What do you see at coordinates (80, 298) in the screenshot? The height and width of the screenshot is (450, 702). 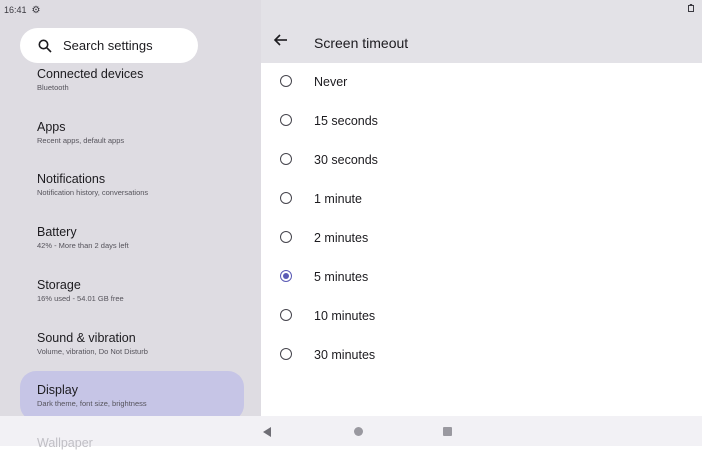 I see `sidebar-item-subtitle: 16% used - 54.01 GB free` at bounding box center [80, 298].